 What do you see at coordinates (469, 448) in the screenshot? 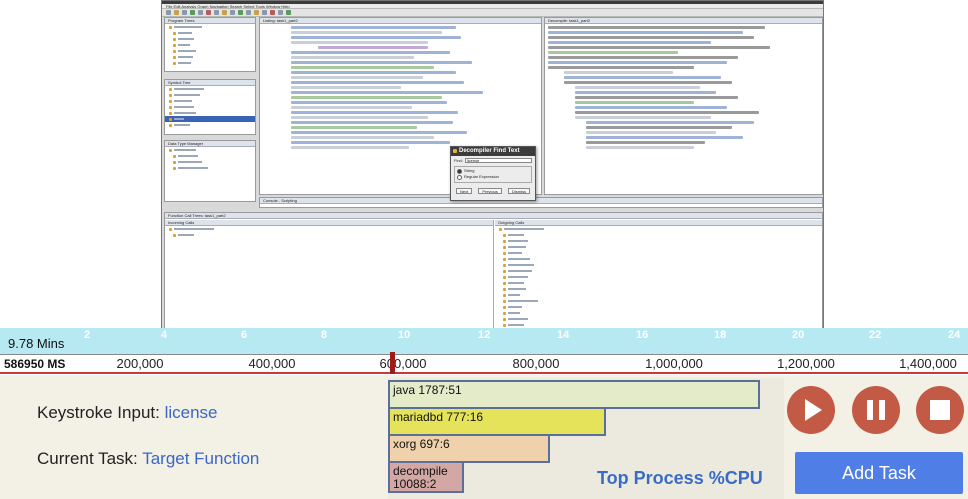
I see `process-bar: xorg 697:6` at bounding box center [469, 448].